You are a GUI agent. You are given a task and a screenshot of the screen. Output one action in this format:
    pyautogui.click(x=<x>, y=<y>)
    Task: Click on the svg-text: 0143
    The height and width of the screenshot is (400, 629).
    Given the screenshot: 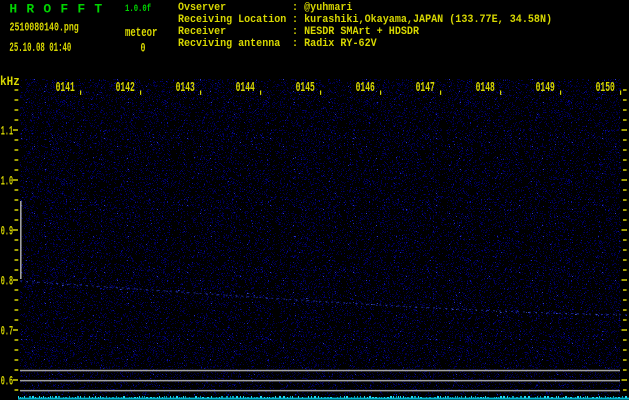 What is the action you would take?
    pyautogui.click(x=185, y=88)
    